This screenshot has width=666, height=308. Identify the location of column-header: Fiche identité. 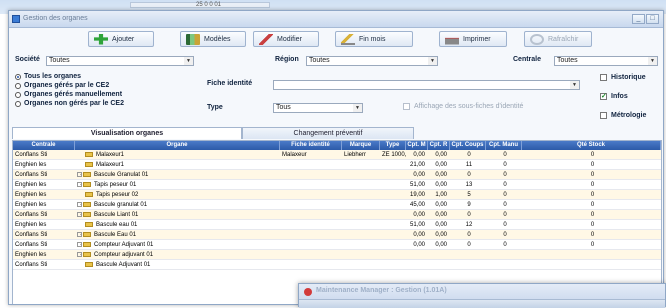
(311, 145).